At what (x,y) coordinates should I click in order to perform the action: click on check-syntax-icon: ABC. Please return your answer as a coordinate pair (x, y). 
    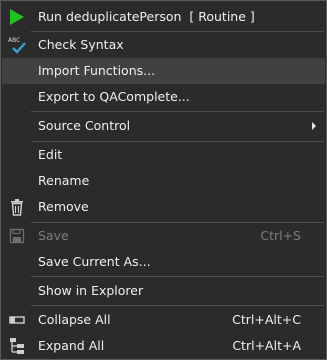
    Looking at the image, I should click on (17, 45).